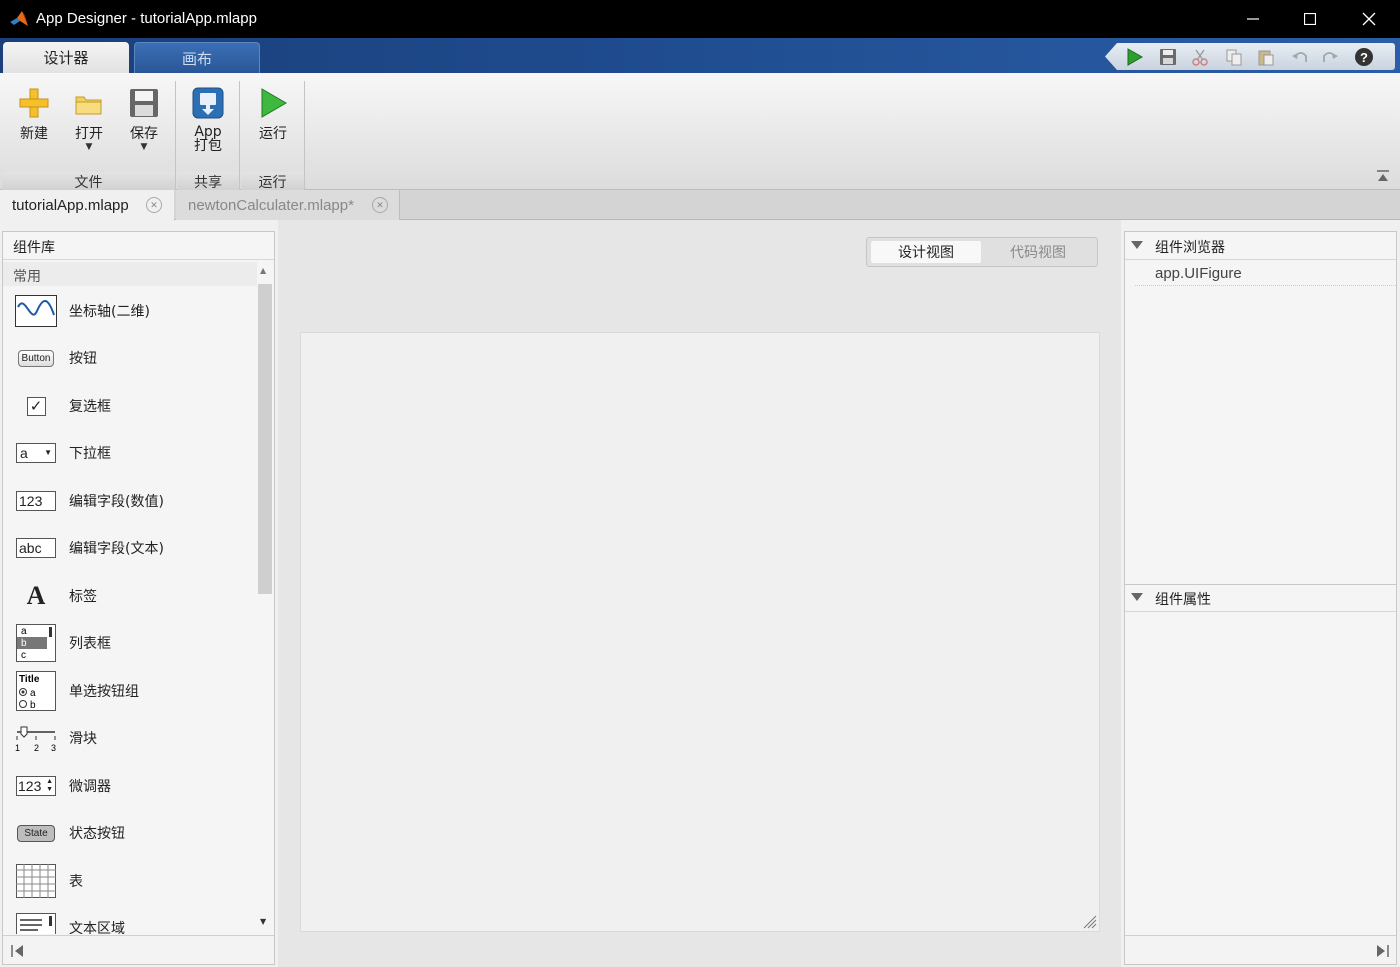  I want to click on dropdown-icon: a ▼, so click(36, 453).